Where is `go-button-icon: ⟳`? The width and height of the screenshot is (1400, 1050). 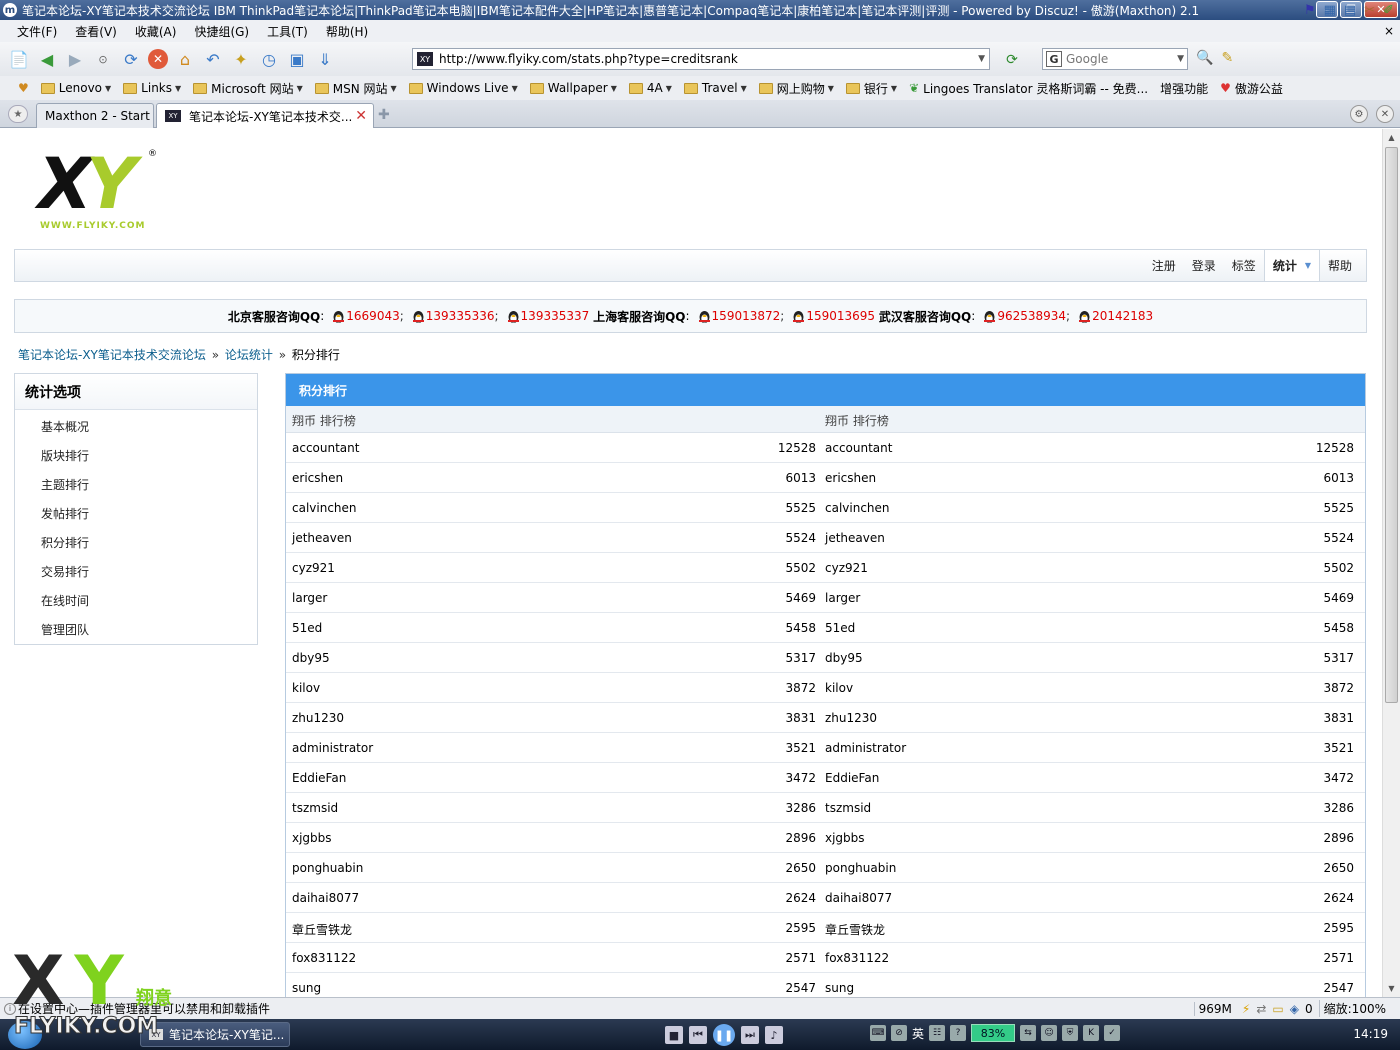 go-button-icon: ⟳ is located at coordinates (1012, 60).